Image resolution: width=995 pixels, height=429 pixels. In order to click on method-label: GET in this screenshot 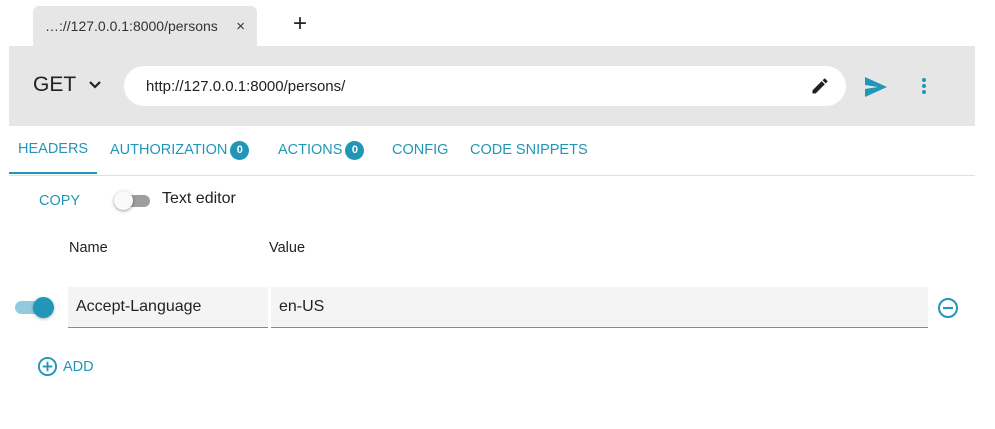, I will do `click(55, 84)`.